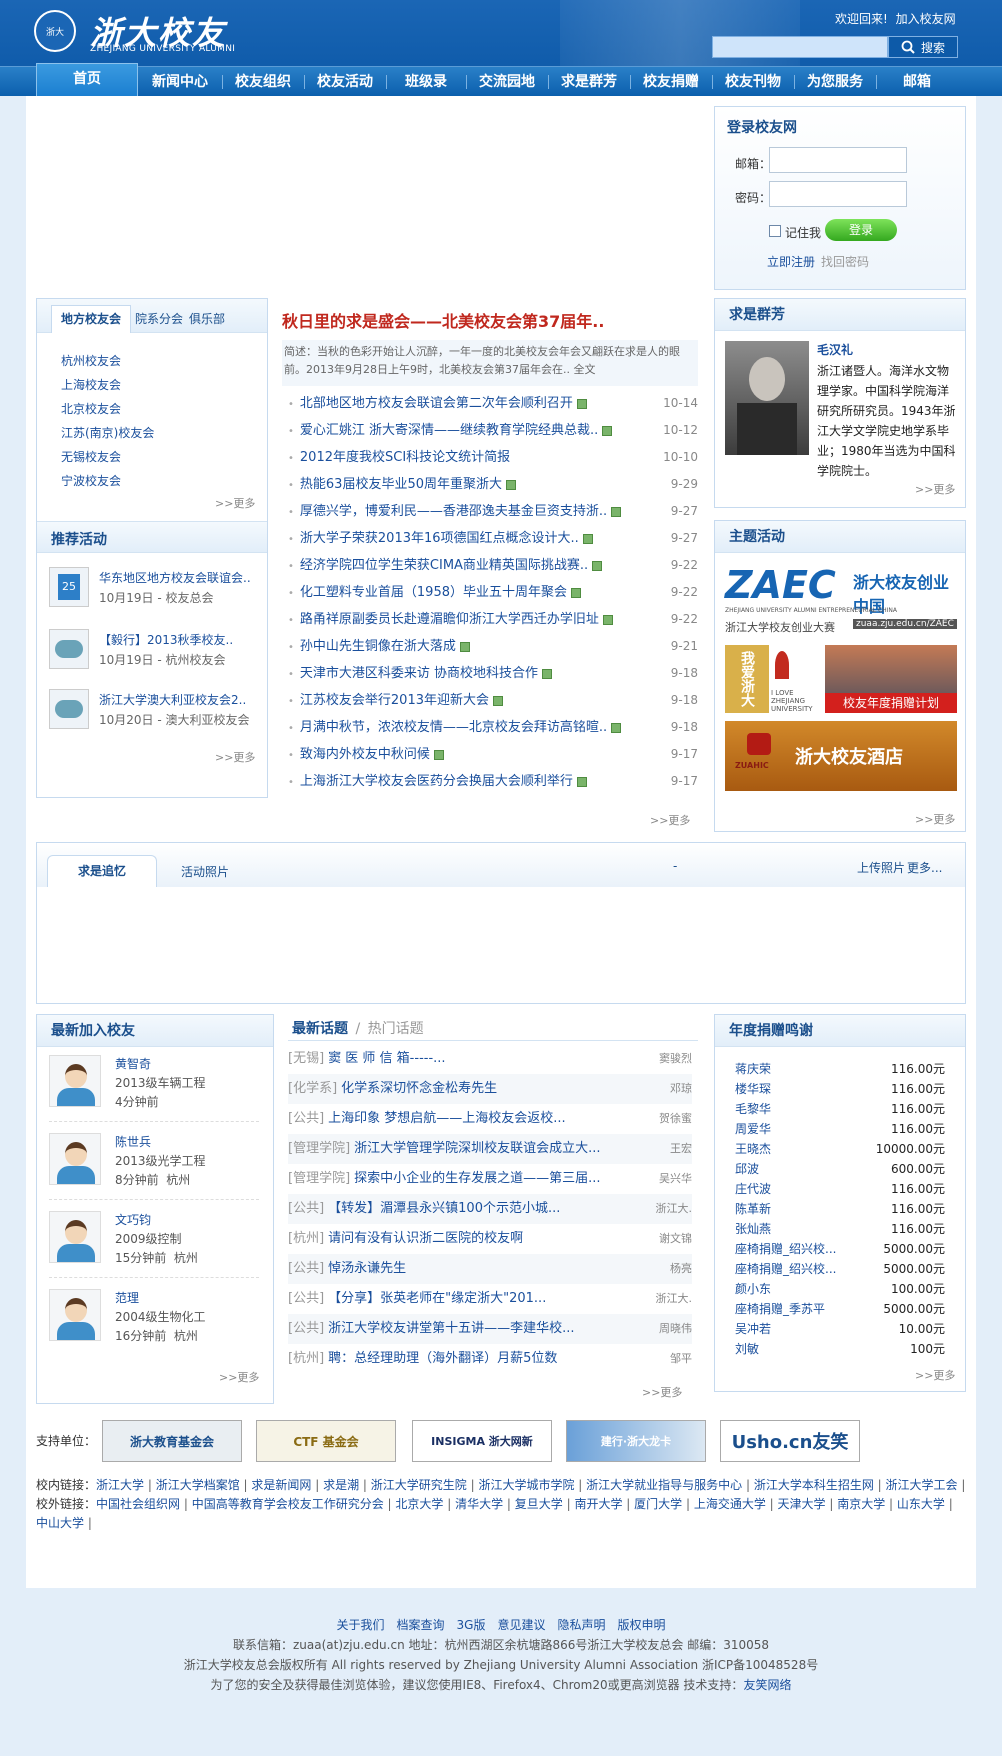 Image resolution: width=1002 pixels, height=1756 pixels. I want to click on portrait-photo, so click(767, 398).